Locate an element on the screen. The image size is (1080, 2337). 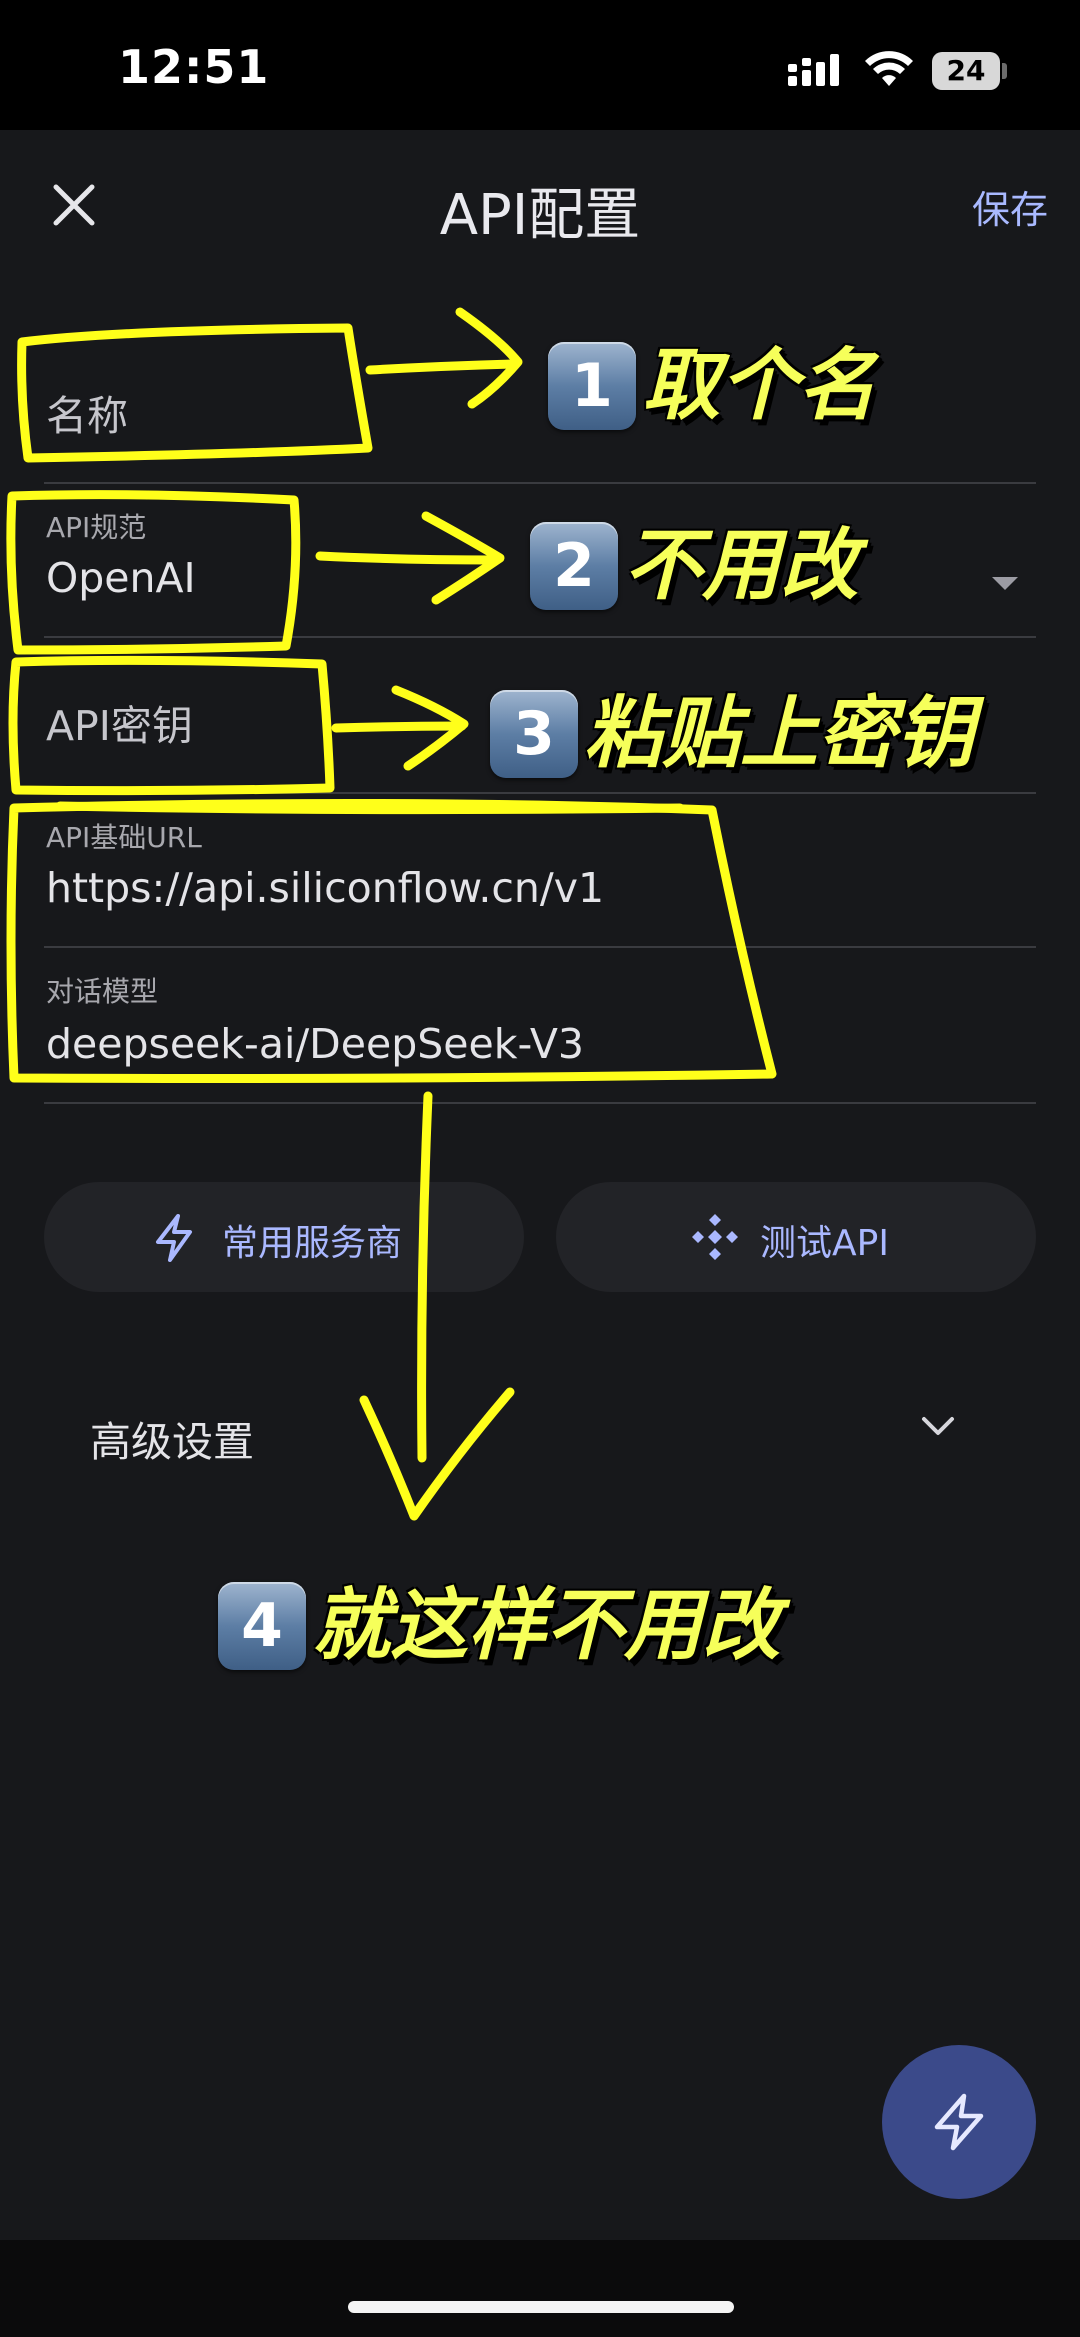
base-url-field: API基础URL https://api.siliconflow.cn/v1 is located at coordinates (540, 871).